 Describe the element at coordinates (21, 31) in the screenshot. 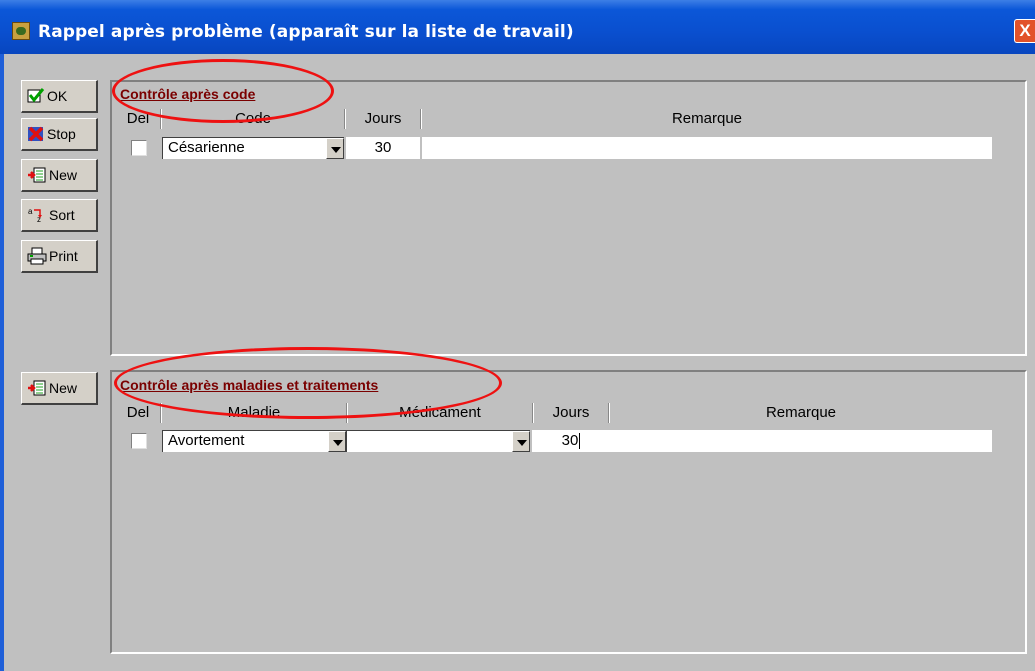

I see `app-icon` at that location.